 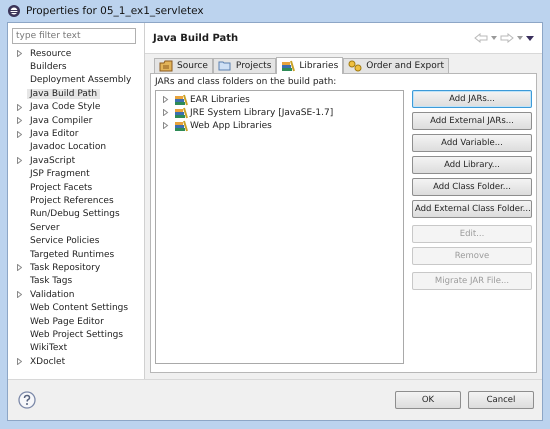 What do you see at coordinates (52, 295) in the screenshot?
I see `sidebar-item: Validation` at bounding box center [52, 295].